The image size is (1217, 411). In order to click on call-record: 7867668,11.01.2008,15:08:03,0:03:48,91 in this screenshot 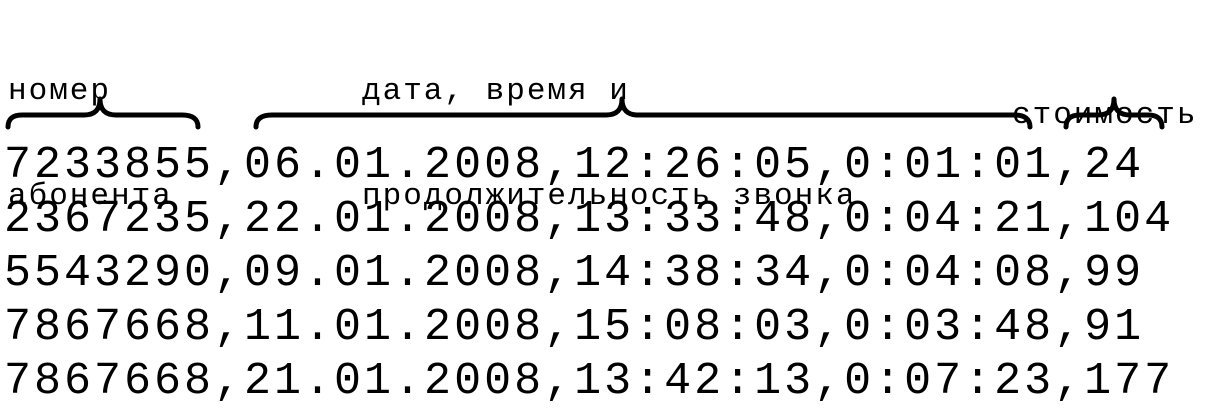, I will do `click(574, 327)`.